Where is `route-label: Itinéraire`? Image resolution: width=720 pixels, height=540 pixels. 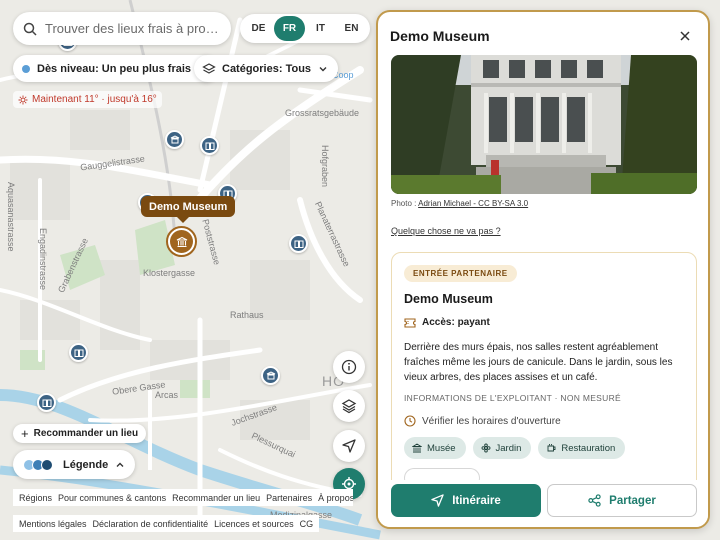
route-label: Itinéraire is located at coordinates (476, 500).